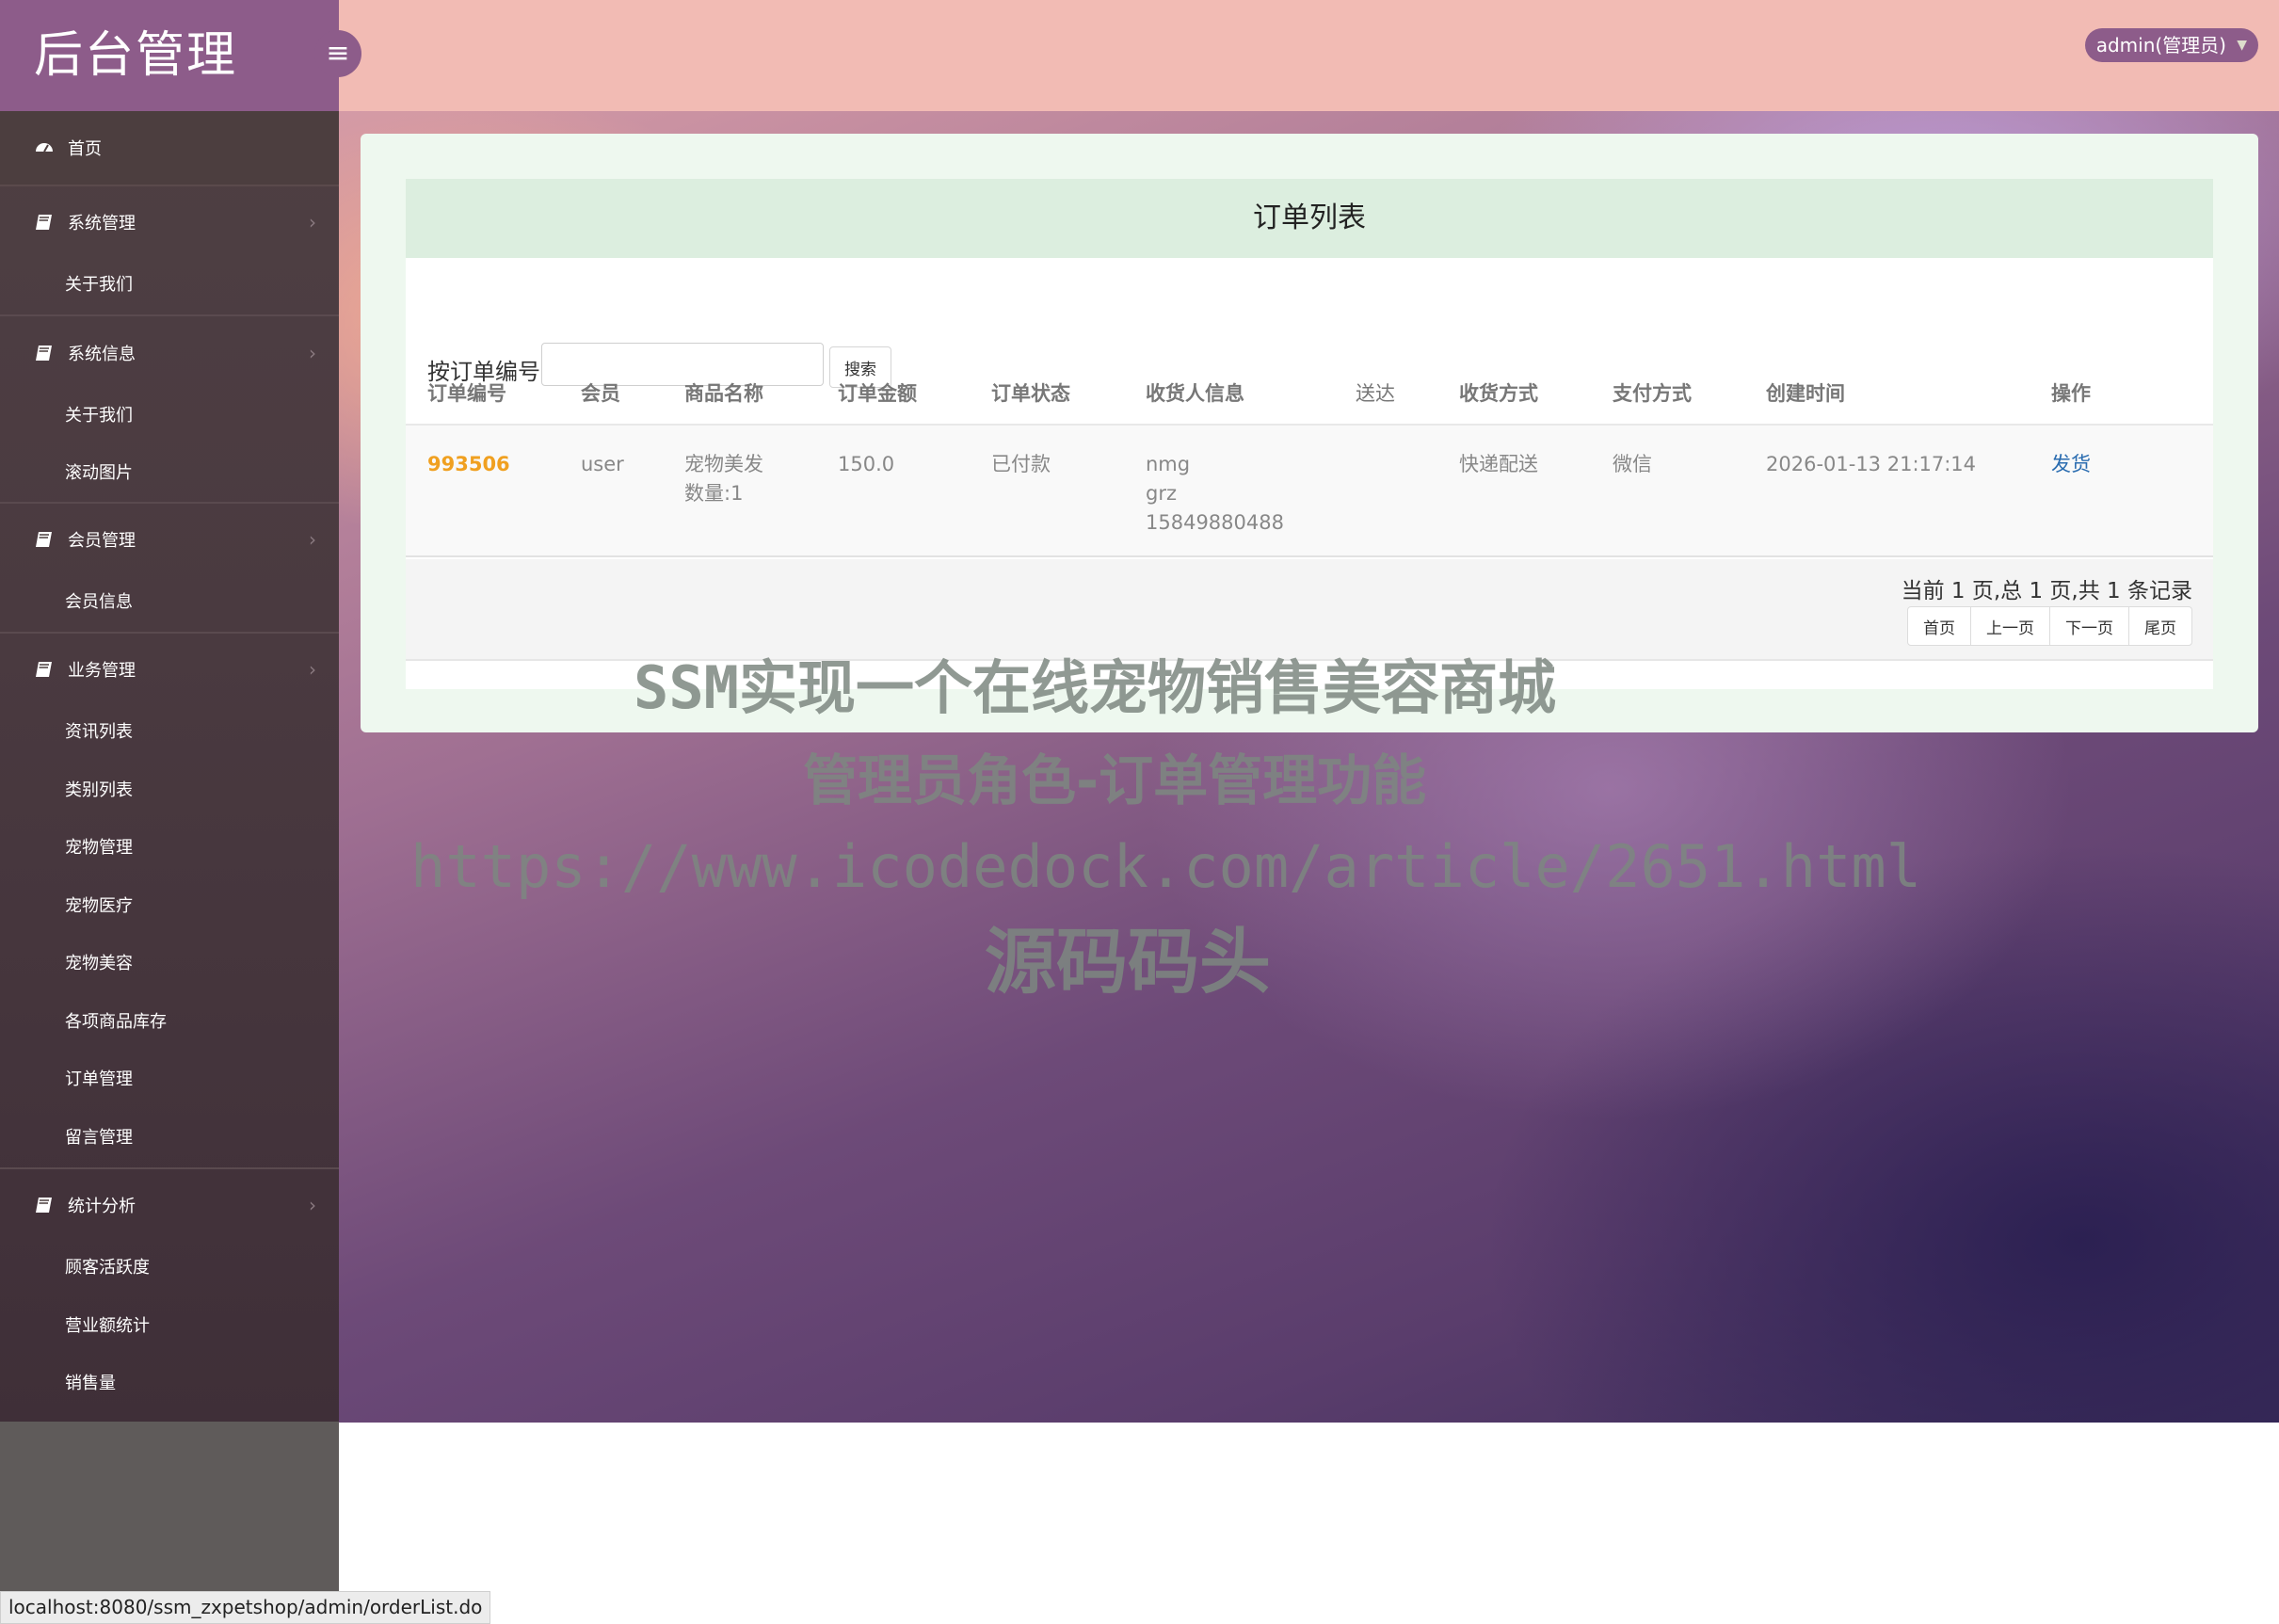  What do you see at coordinates (91, 1383) in the screenshot?
I see `sidebar-item-label: 销售量` at bounding box center [91, 1383].